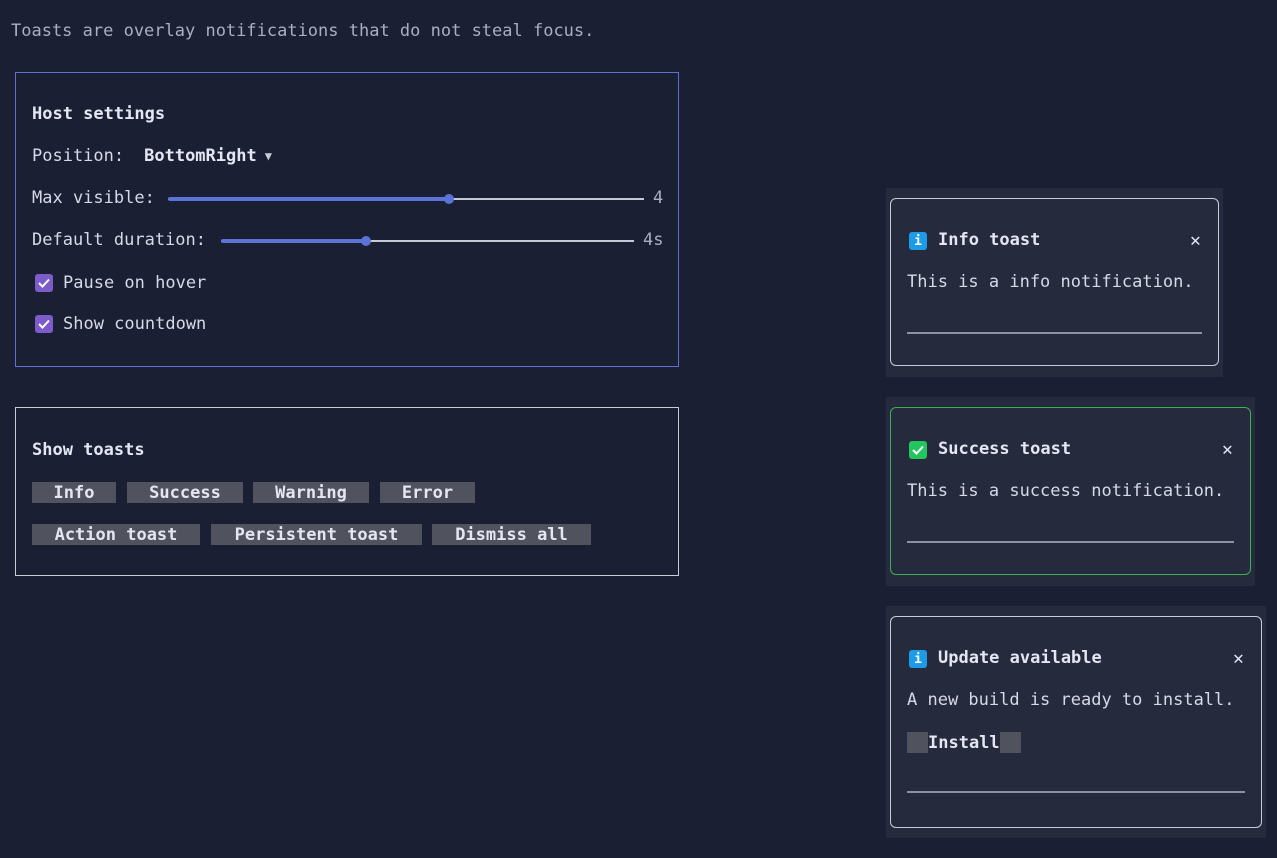 This screenshot has width=1277, height=858. What do you see at coordinates (1050, 282) in the screenshot?
I see `toast-message: This is a info notification.` at bounding box center [1050, 282].